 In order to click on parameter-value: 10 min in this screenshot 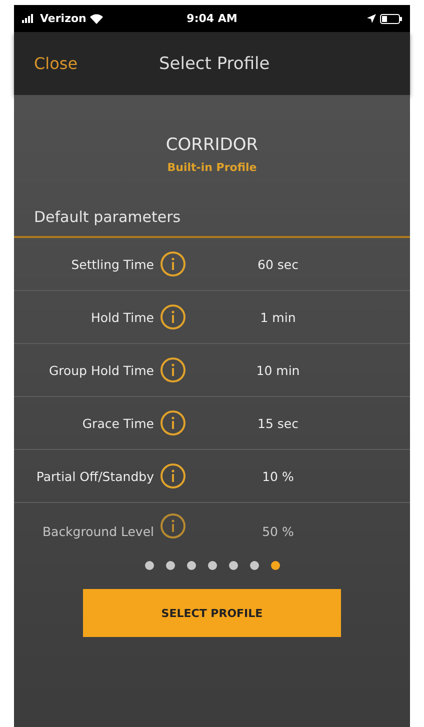, I will do `click(278, 370)`.